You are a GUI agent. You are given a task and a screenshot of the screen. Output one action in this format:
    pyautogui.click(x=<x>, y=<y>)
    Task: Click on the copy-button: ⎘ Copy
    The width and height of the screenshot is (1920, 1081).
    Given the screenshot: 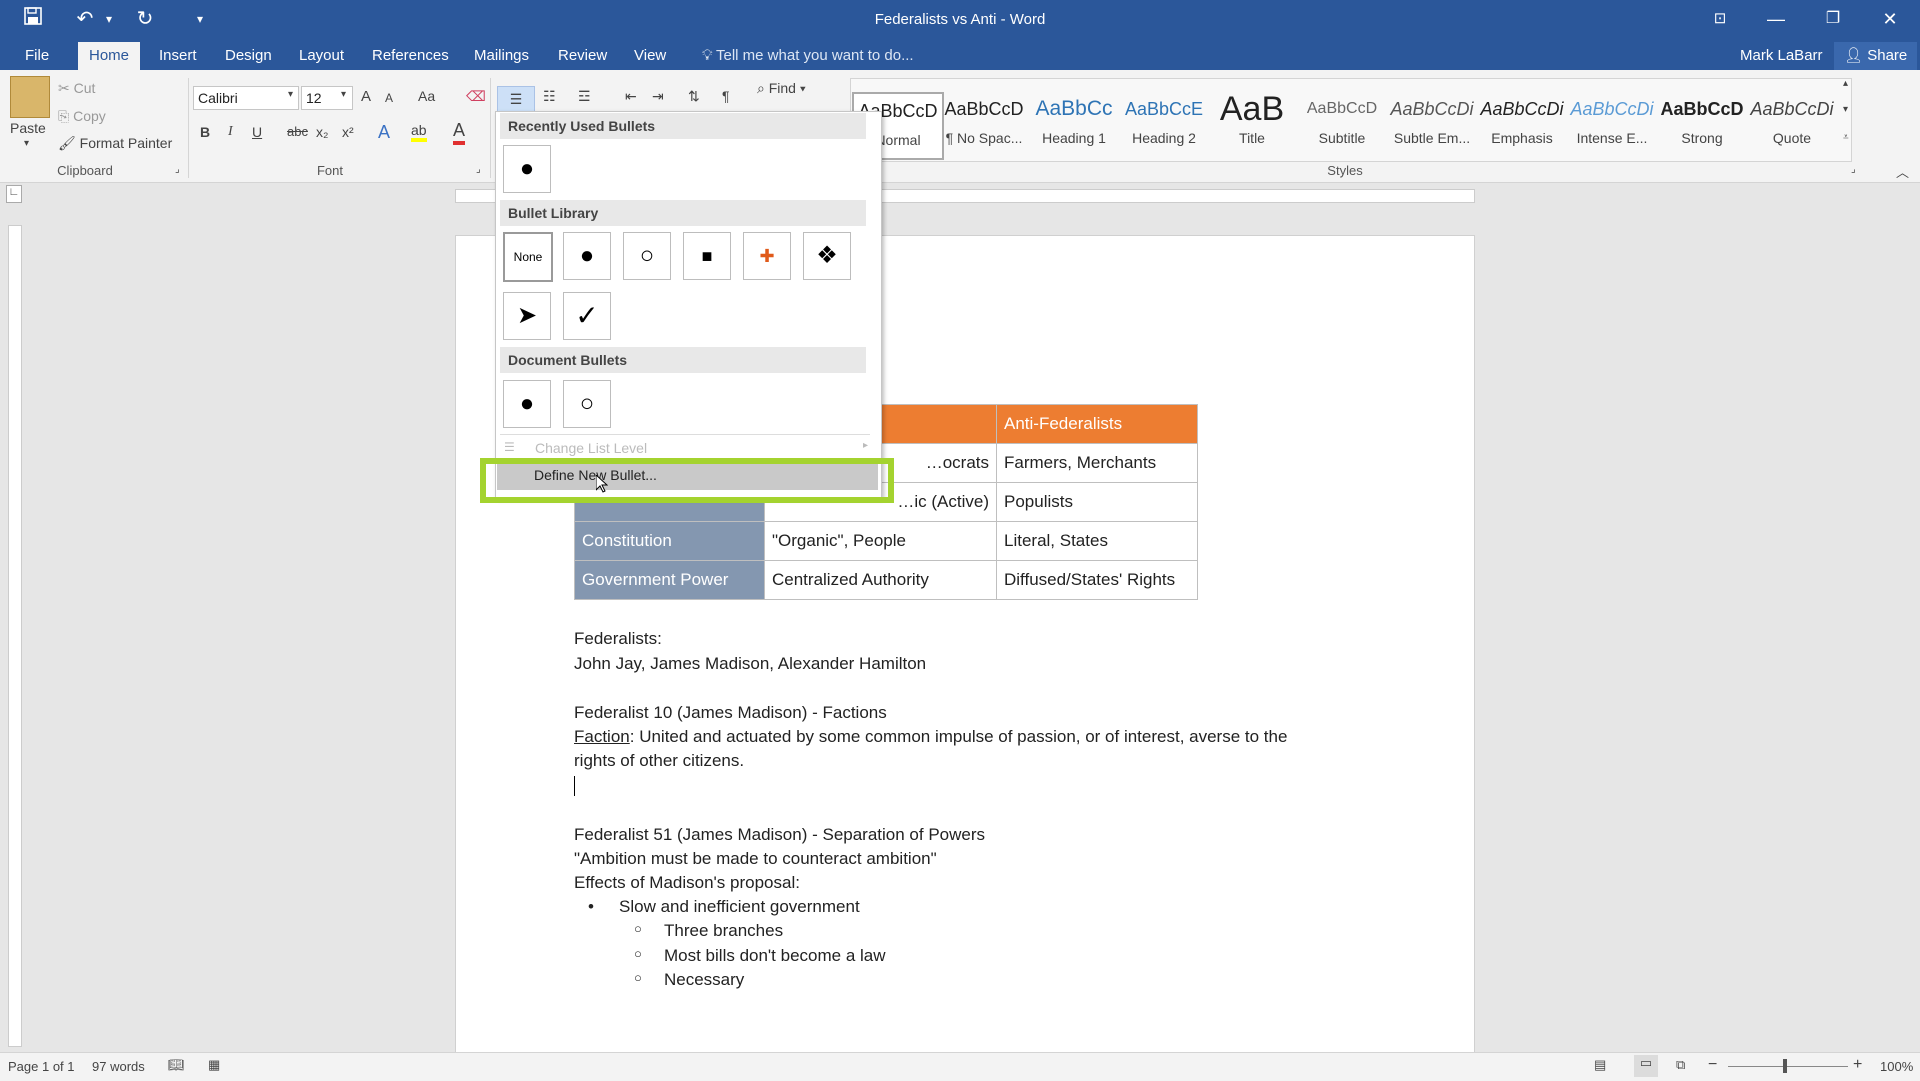 What is the action you would take?
    pyautogui.click(x=82, y=116)
    